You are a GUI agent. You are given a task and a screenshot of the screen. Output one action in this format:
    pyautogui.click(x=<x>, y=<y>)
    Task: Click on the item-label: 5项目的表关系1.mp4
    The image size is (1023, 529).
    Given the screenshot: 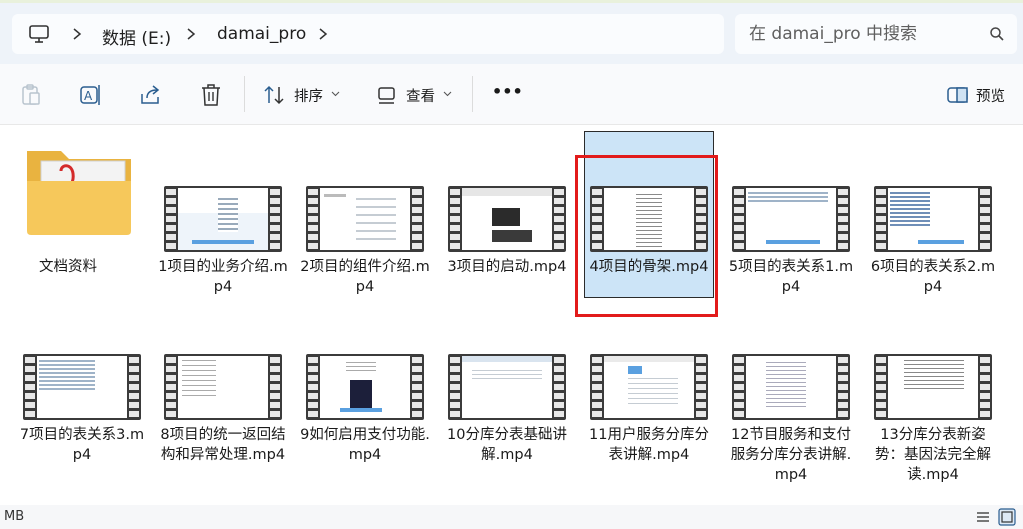 What is the action you would take?
    pyautogui.click(x=791, y=277)
    